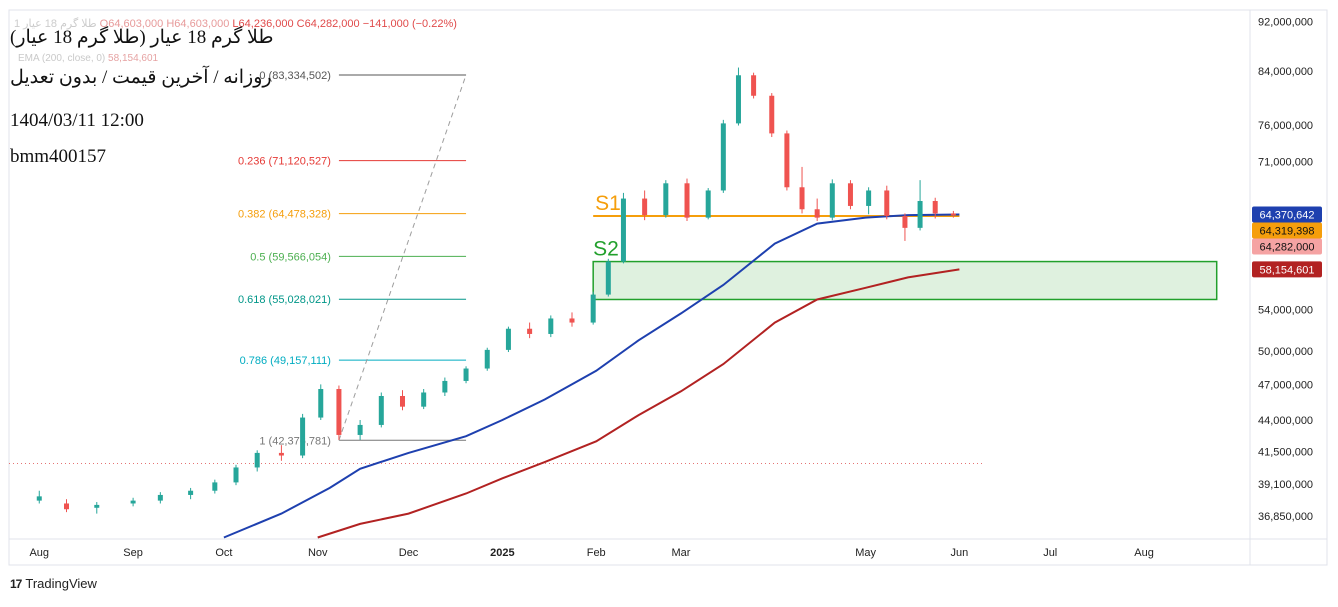  I want to click on s1-label: S1, so click(608, 203).